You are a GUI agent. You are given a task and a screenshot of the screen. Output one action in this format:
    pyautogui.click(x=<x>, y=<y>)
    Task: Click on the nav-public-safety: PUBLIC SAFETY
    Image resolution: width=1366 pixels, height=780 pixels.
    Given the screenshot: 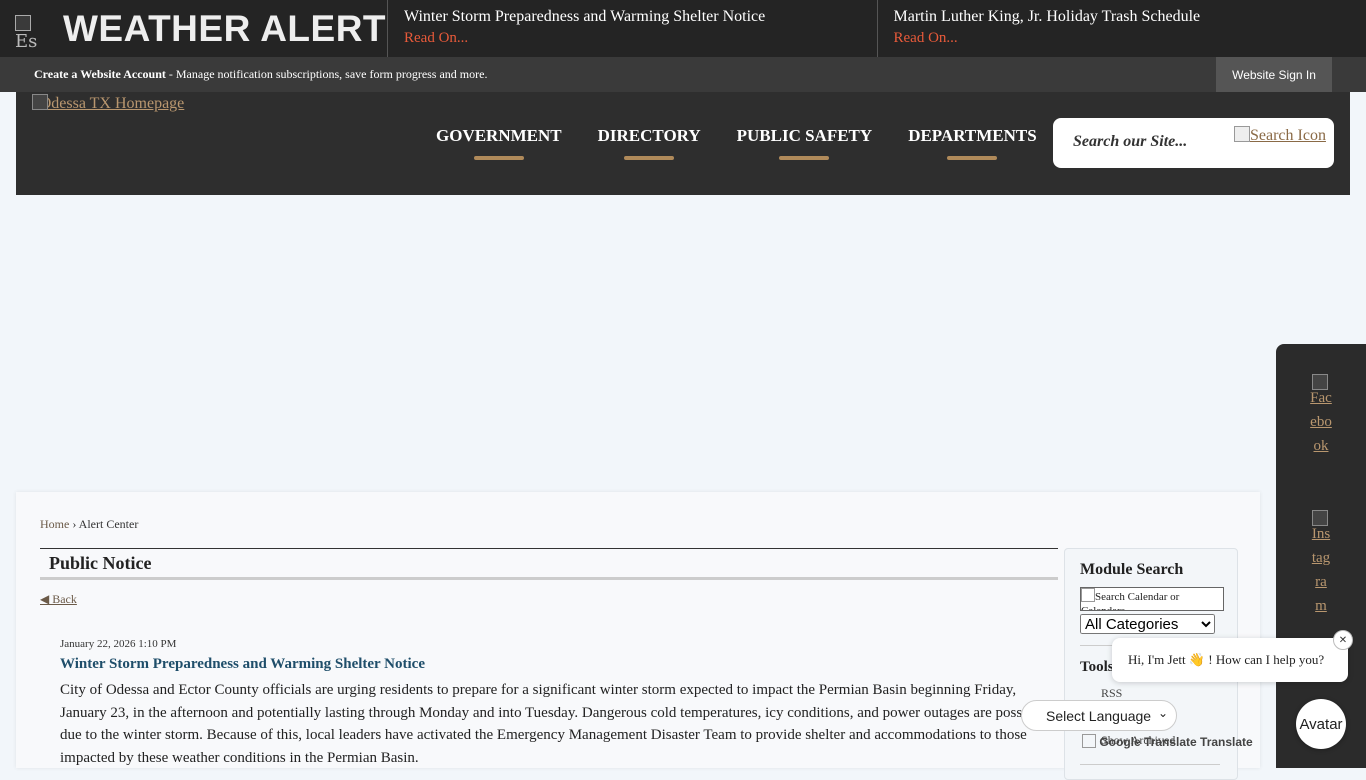 What is the action you would take?
    pyautogui.click(x=805, y=143)
    